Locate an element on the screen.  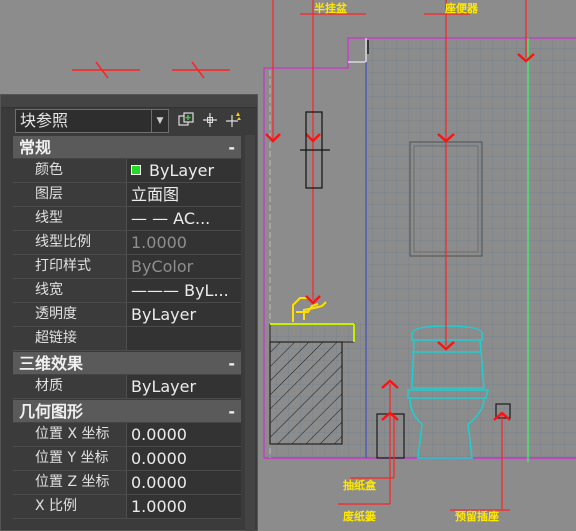
faucet is located at coordinates (309, 309).